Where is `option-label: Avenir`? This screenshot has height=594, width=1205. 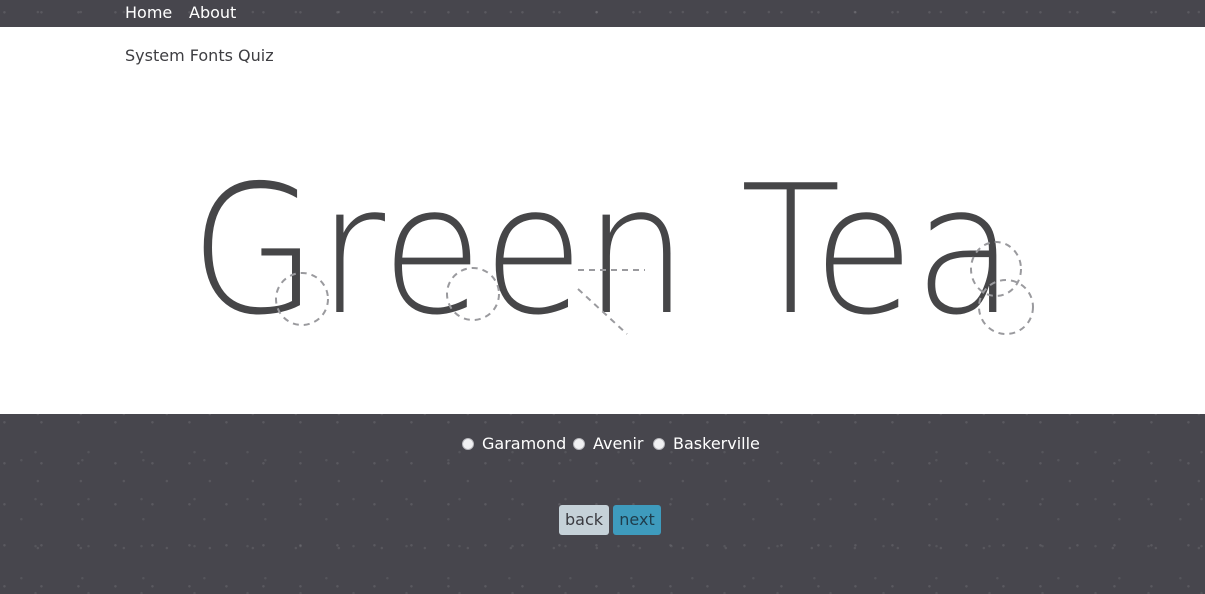 option-label: Avenir is located at coordinates (618, 443).